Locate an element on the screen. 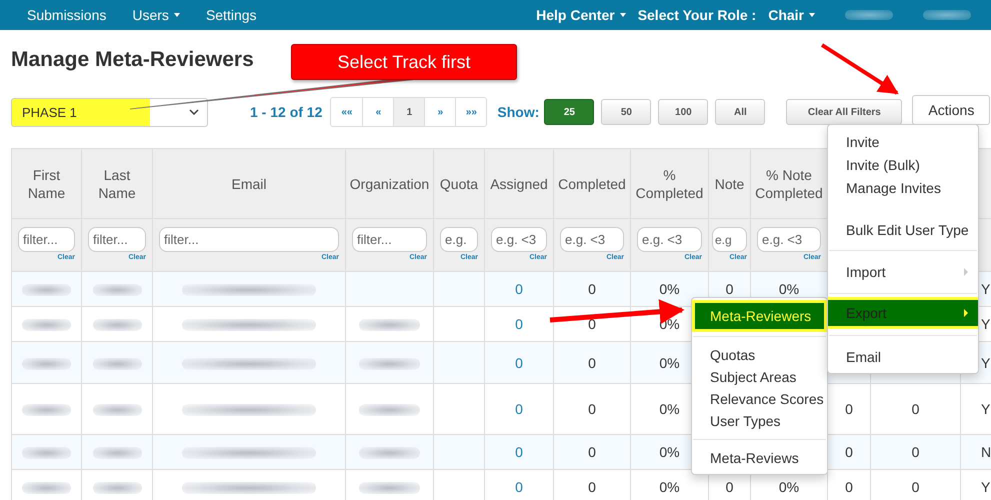 The height and width of the screenshot is (500, 991). column-header: Assigned is located at coordinates (519, 184).